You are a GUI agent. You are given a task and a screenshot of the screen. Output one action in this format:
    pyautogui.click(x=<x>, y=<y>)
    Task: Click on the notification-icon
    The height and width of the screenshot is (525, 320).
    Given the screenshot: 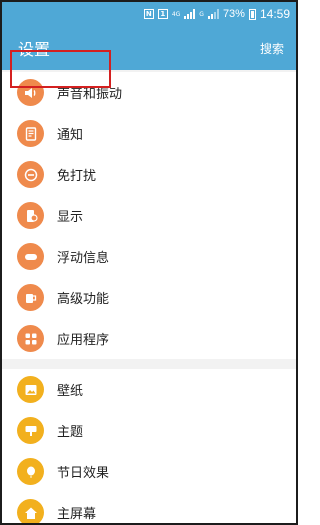 What is the action you would take?
    pyautogui.click(x=30, y=133)
    